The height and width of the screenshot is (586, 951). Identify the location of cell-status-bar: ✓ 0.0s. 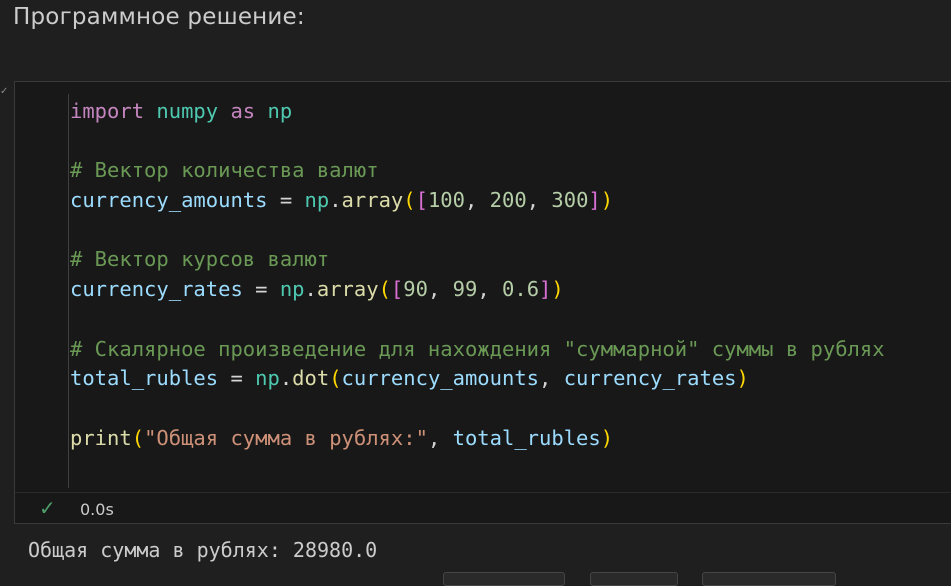
(483, 508).